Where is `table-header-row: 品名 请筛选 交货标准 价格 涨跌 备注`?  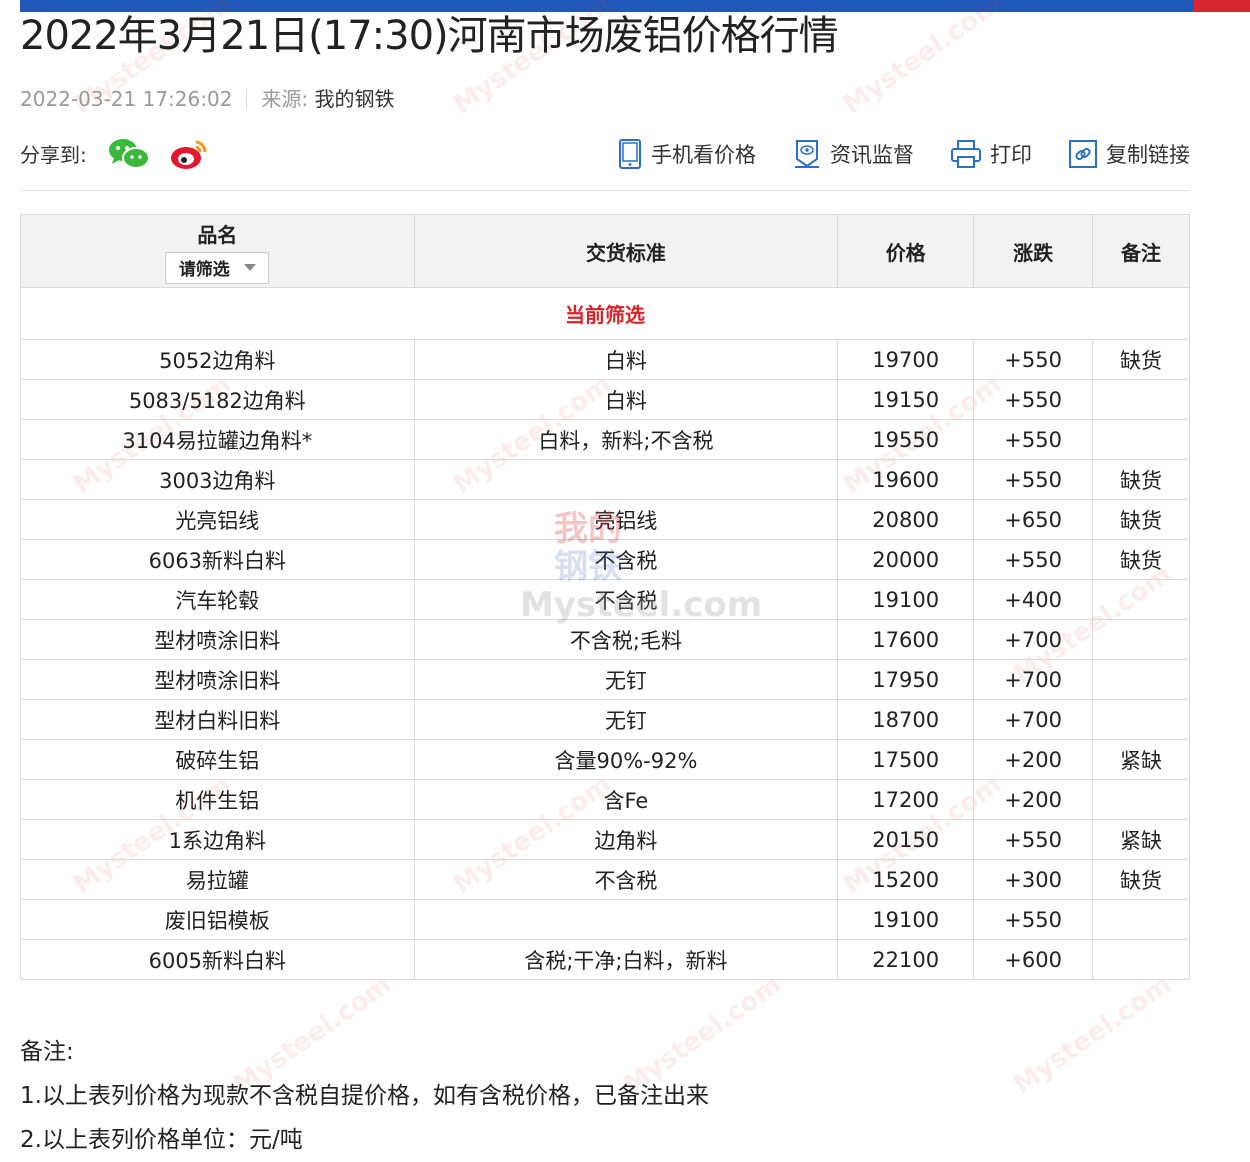 table-header-row: 品名 请筛选 交货标准 价格 涨跌 备注 is located at coordinates (605, 251).